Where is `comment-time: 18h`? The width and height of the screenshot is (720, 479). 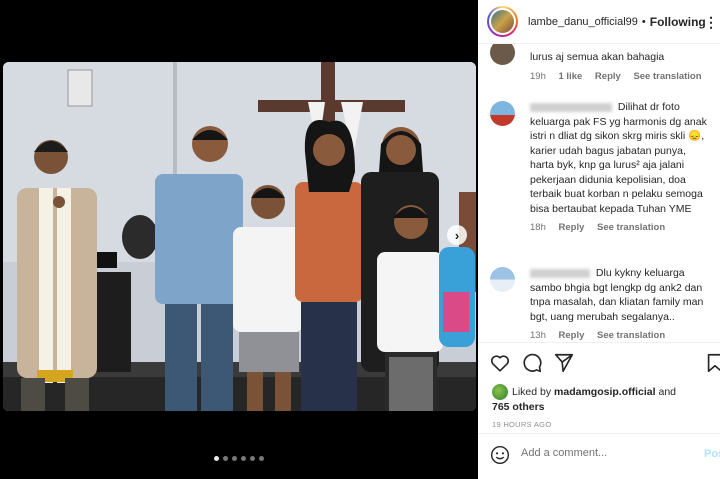 comment-time: 18h is located at coordinates (538, 227).